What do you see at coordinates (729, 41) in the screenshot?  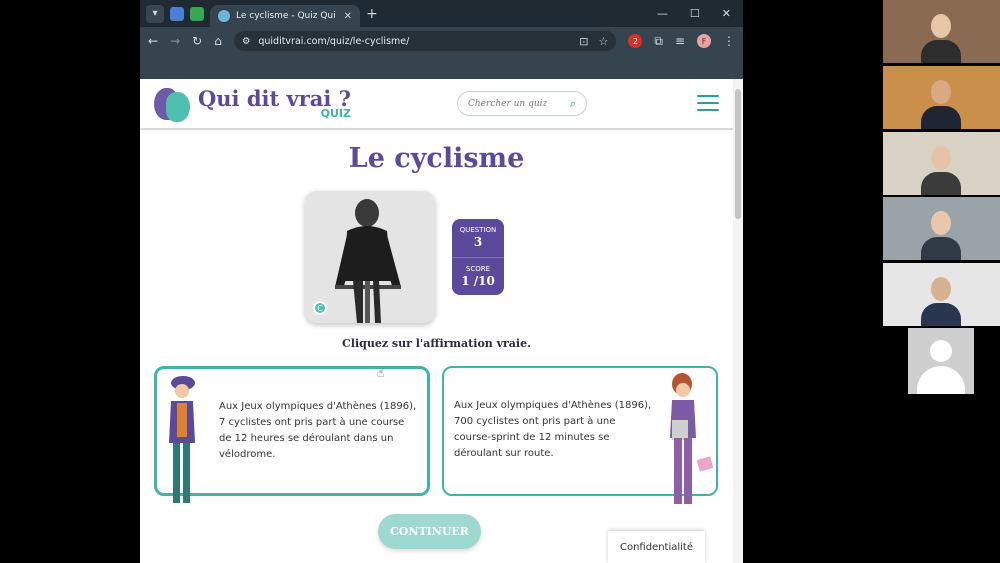 I see `menu-kebab-icon: ⋮` at bounding box center [729, 41].